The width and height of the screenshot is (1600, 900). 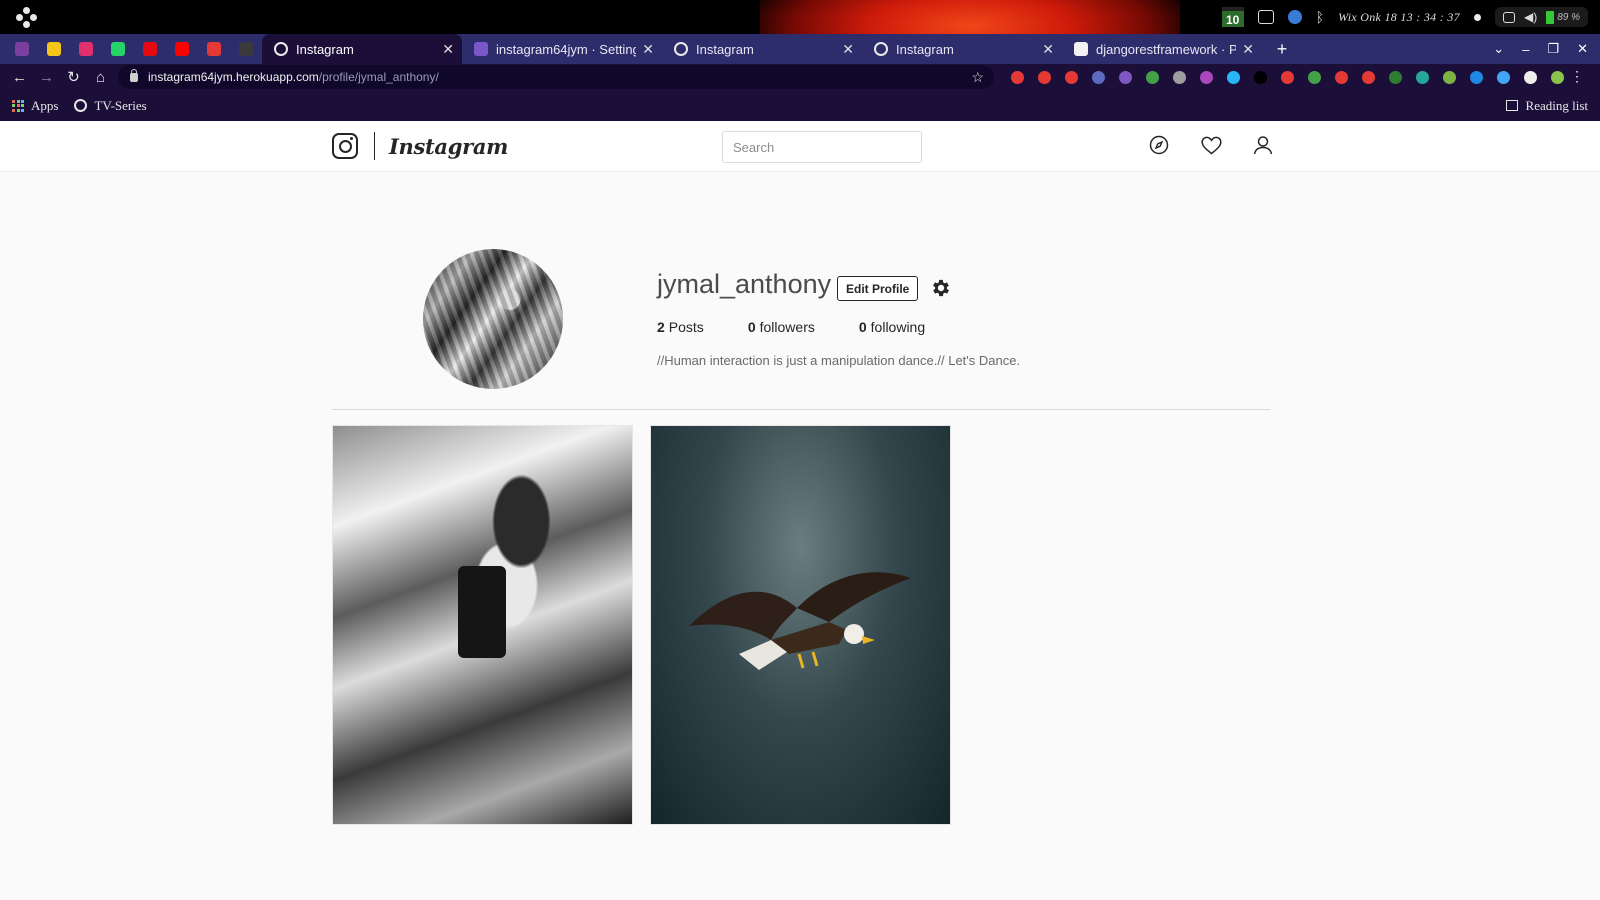 What do you see at coordinates (787, 327) in the screenshot?
I see `stat-label: followers` at bounding box center [787, 327].